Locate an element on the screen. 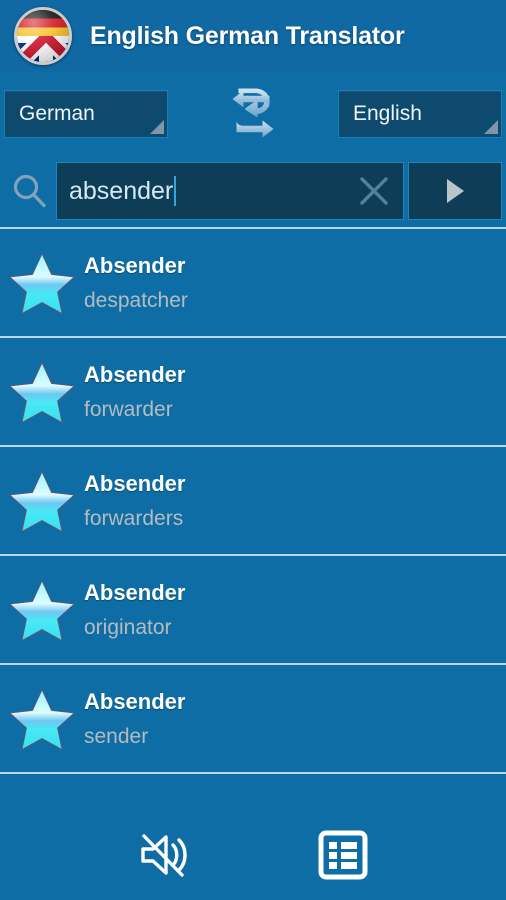 The height and width of the screenshot is (900, 506). uk-flag-half is located at coordinates (43, 49).